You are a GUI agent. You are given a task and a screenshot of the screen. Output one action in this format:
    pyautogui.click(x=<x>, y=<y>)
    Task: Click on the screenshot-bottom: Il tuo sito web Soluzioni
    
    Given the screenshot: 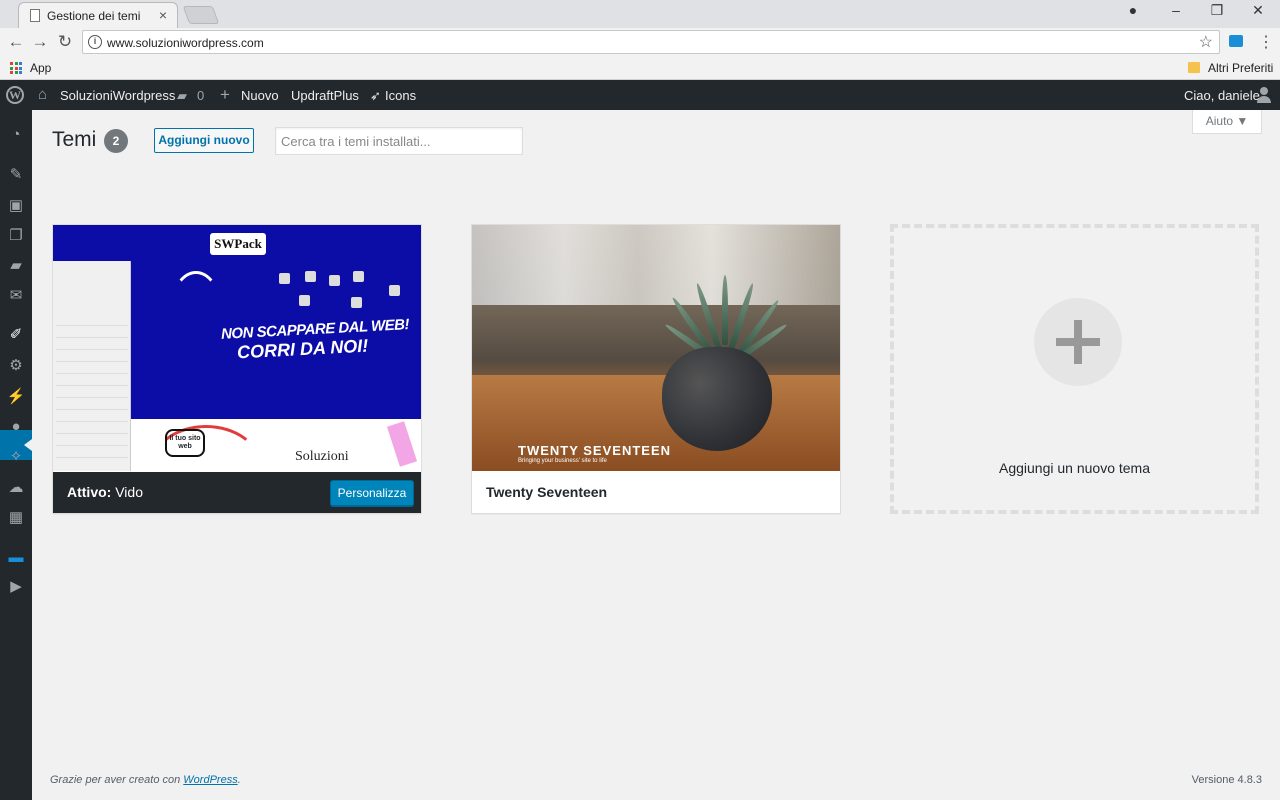 What is the action you would take?
    pyautogui.click(x=276, y=445)
    